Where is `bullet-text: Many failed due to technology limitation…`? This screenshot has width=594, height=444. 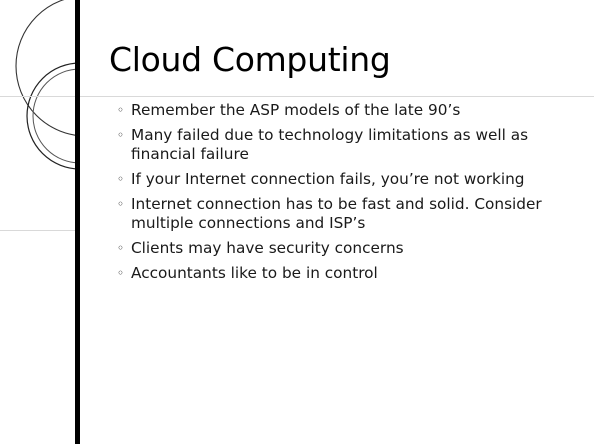 bullet-text: Many failed due to technology limitation… is located at coordinates (330, 144).